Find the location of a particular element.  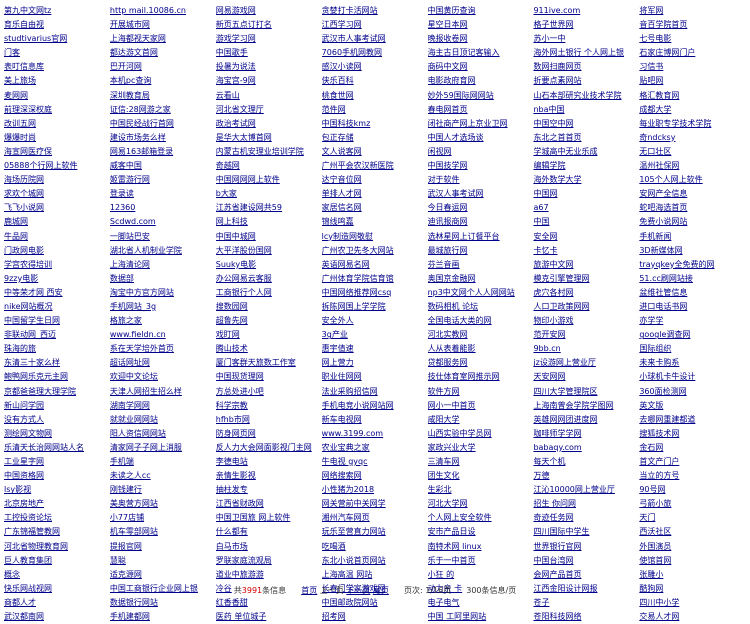

directory-link: 江沁10000网上营业厅 is located at coordinates (573, 489).